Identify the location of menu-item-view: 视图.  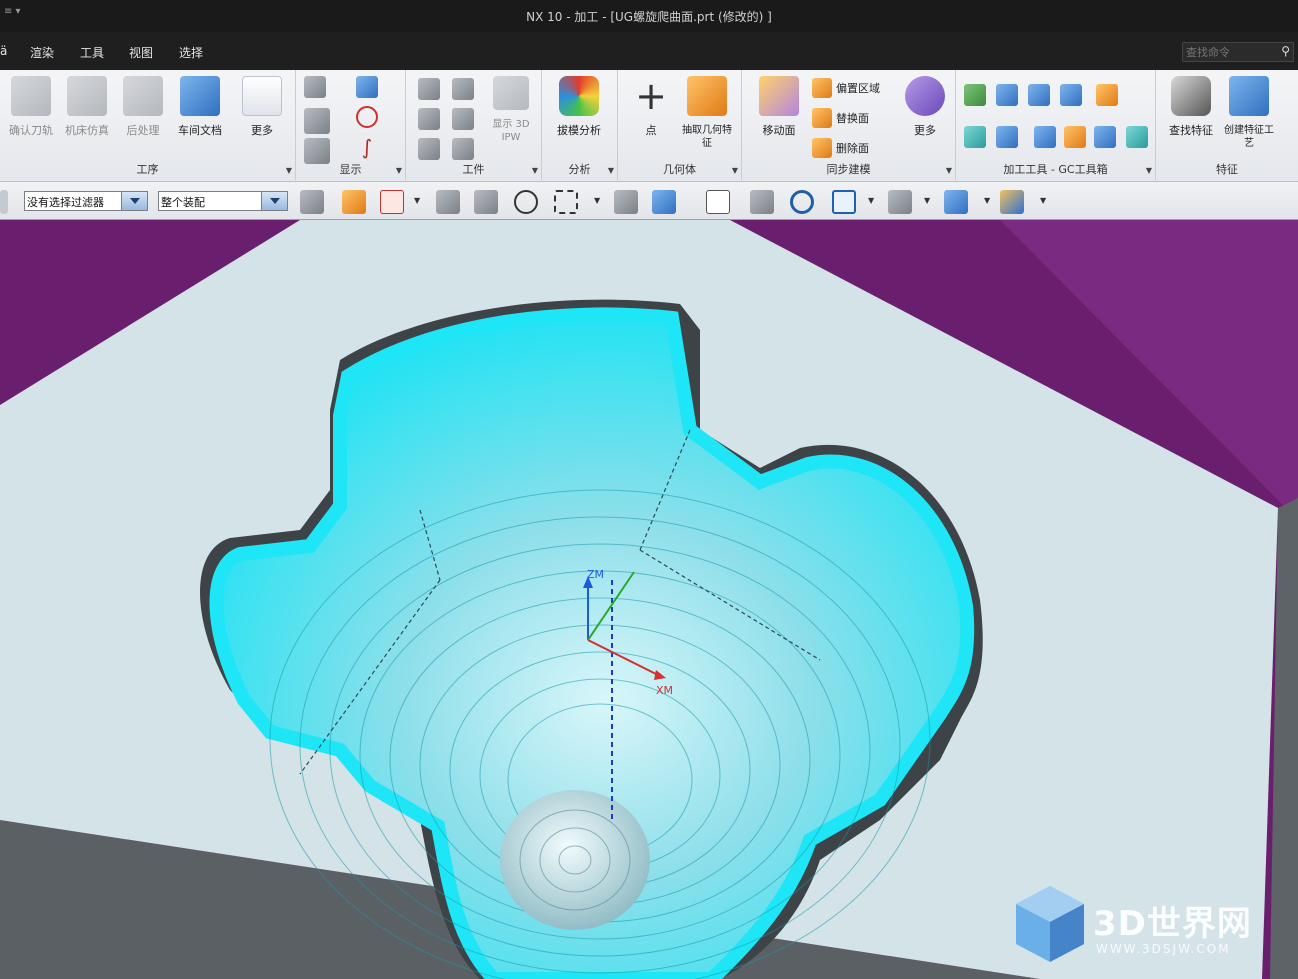
(141, 52).